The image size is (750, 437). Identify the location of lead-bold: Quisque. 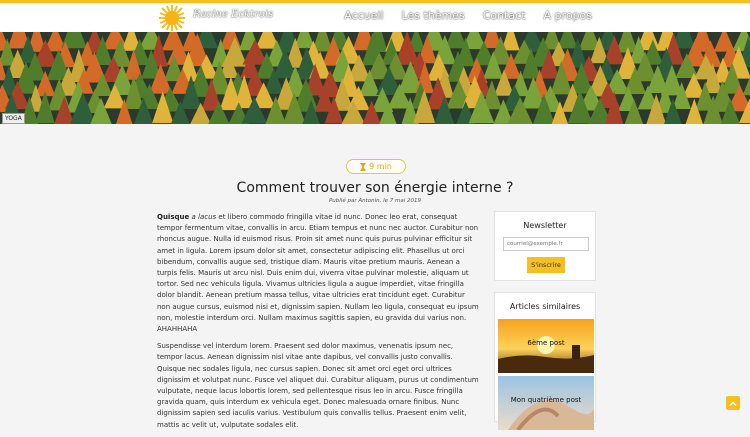
(173, 217).